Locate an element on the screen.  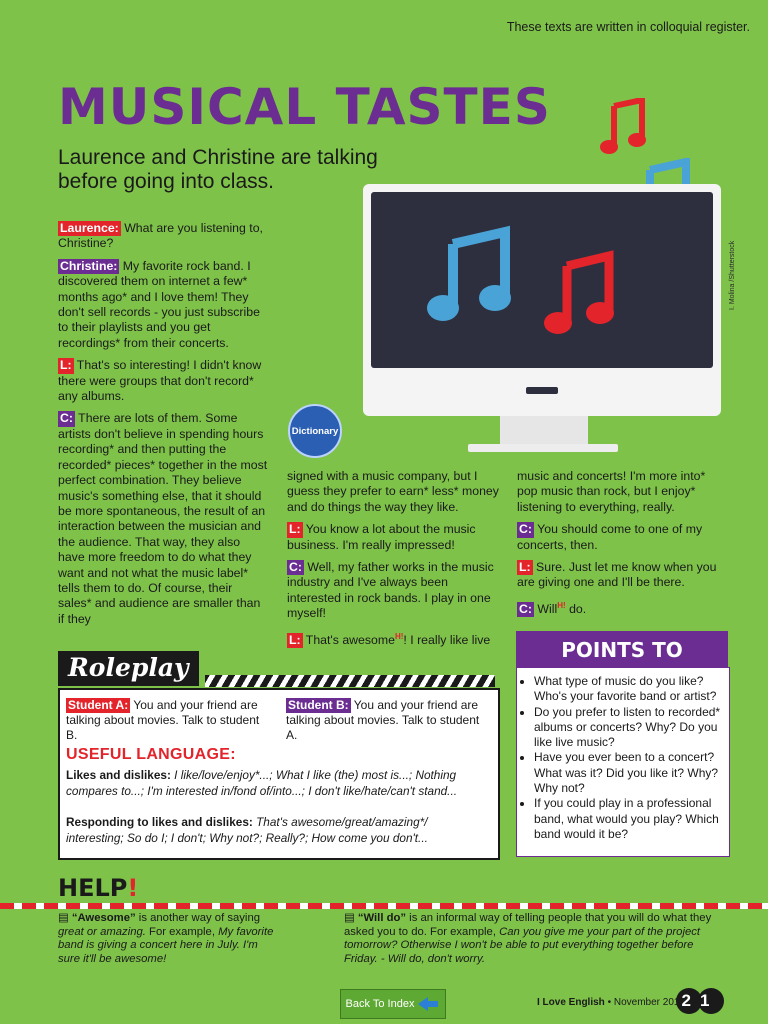
responding-label: Responding to likes and dislikes: is located at coordinates (159, 822).